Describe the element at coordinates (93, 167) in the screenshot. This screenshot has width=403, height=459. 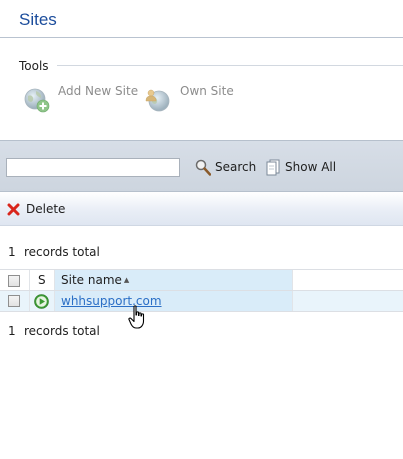
I see `search-input` at that location.